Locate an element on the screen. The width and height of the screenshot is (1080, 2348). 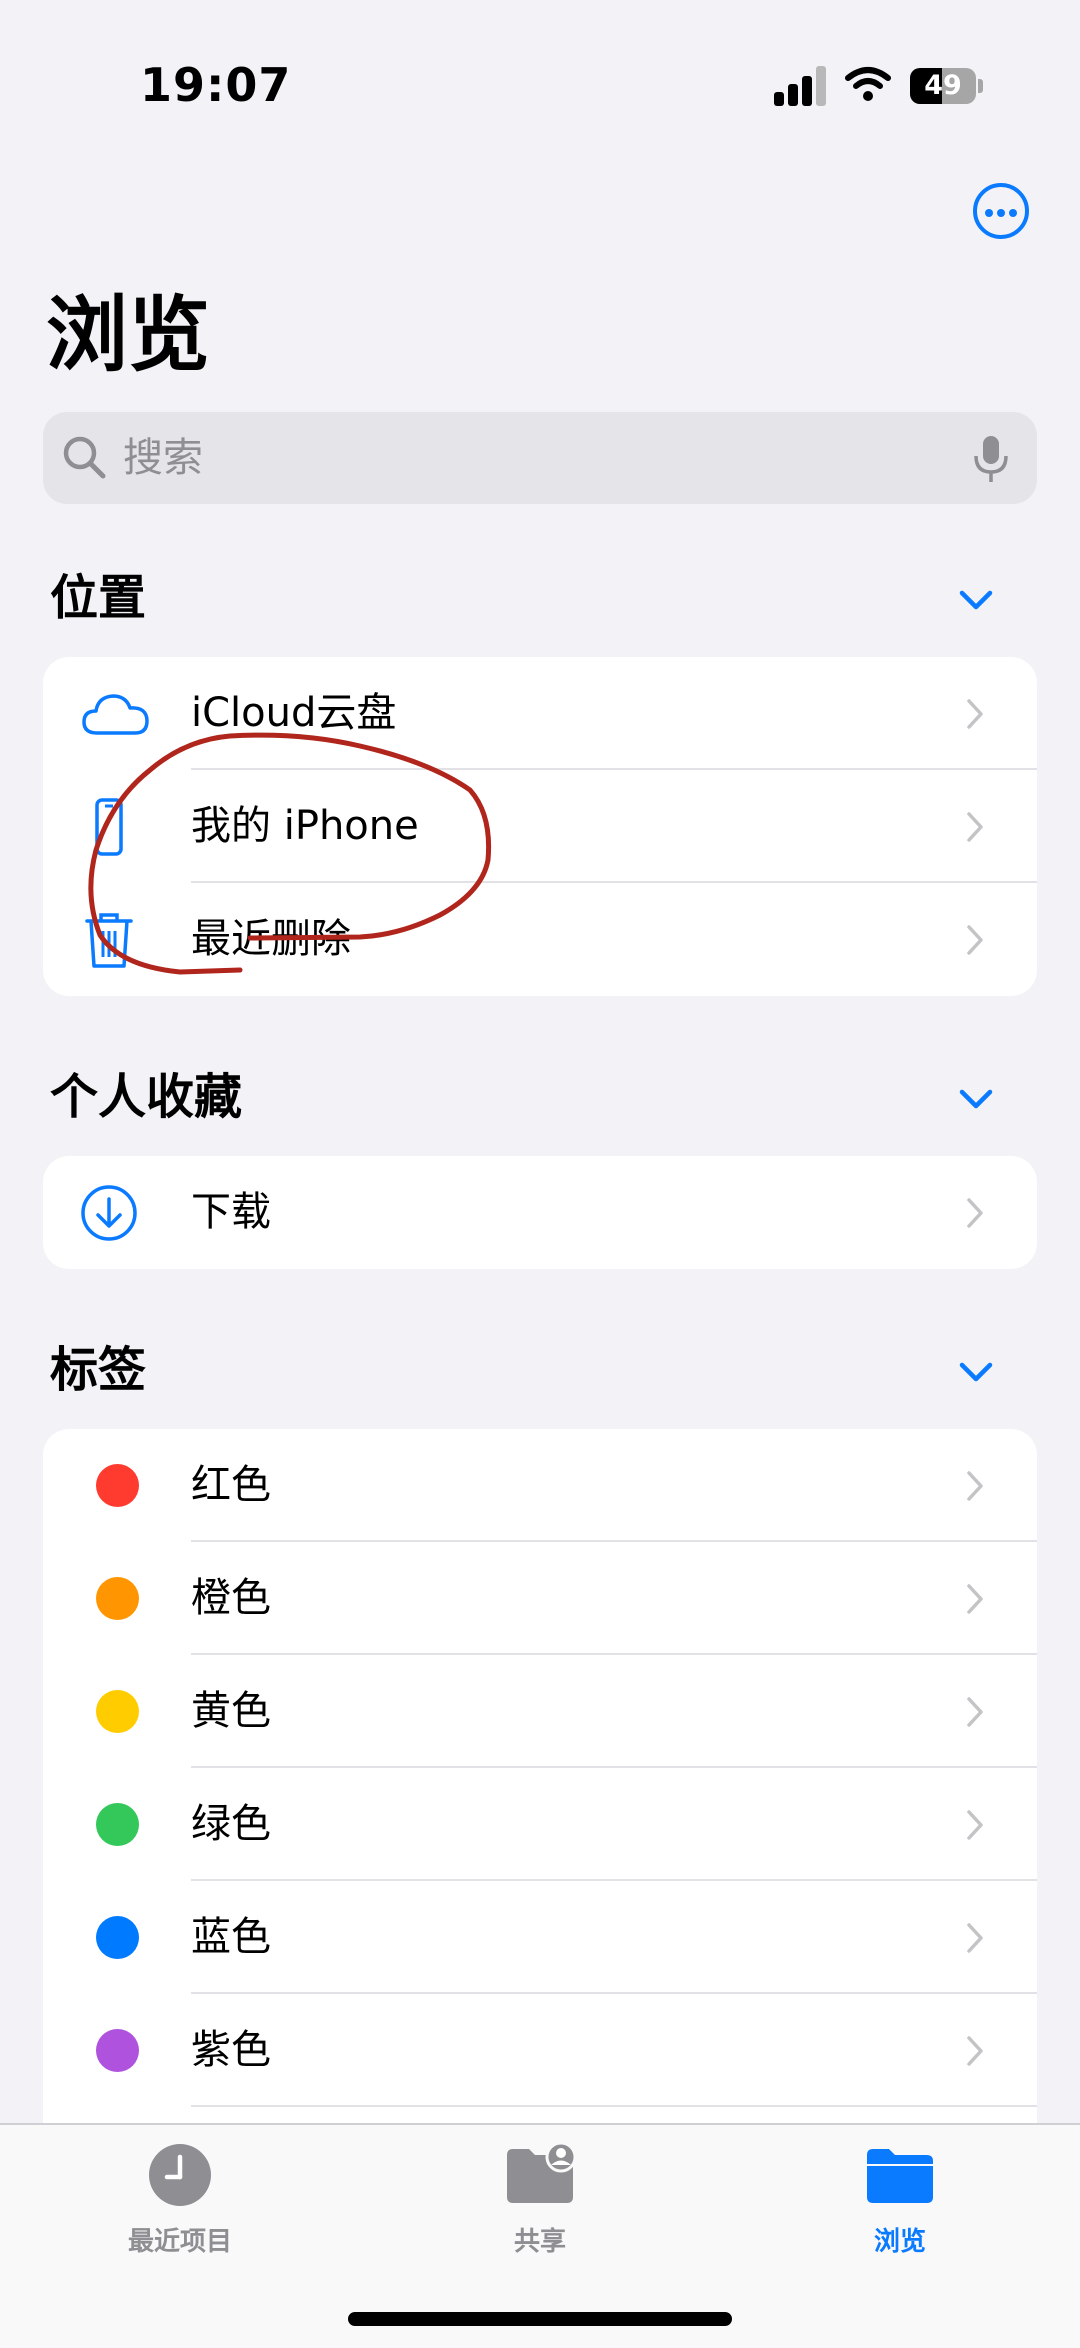
tag-item-blue: 蓝色 is located at coordinates (540, 1937).